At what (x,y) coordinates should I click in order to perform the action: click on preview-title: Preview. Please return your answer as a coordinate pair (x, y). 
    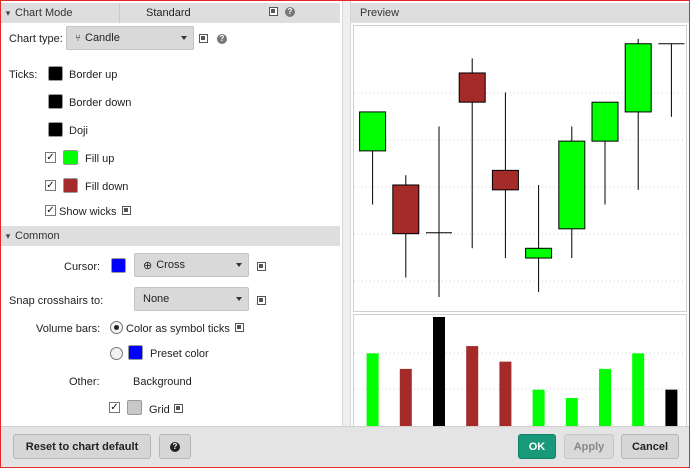
    Looking at the image, I should click on (520, 13).